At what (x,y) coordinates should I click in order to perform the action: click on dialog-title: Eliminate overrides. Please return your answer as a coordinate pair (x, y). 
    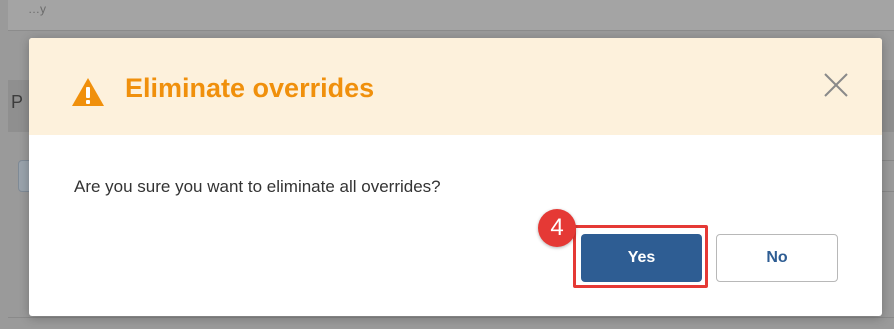
    Looking at the image, I should click on (250, 88).